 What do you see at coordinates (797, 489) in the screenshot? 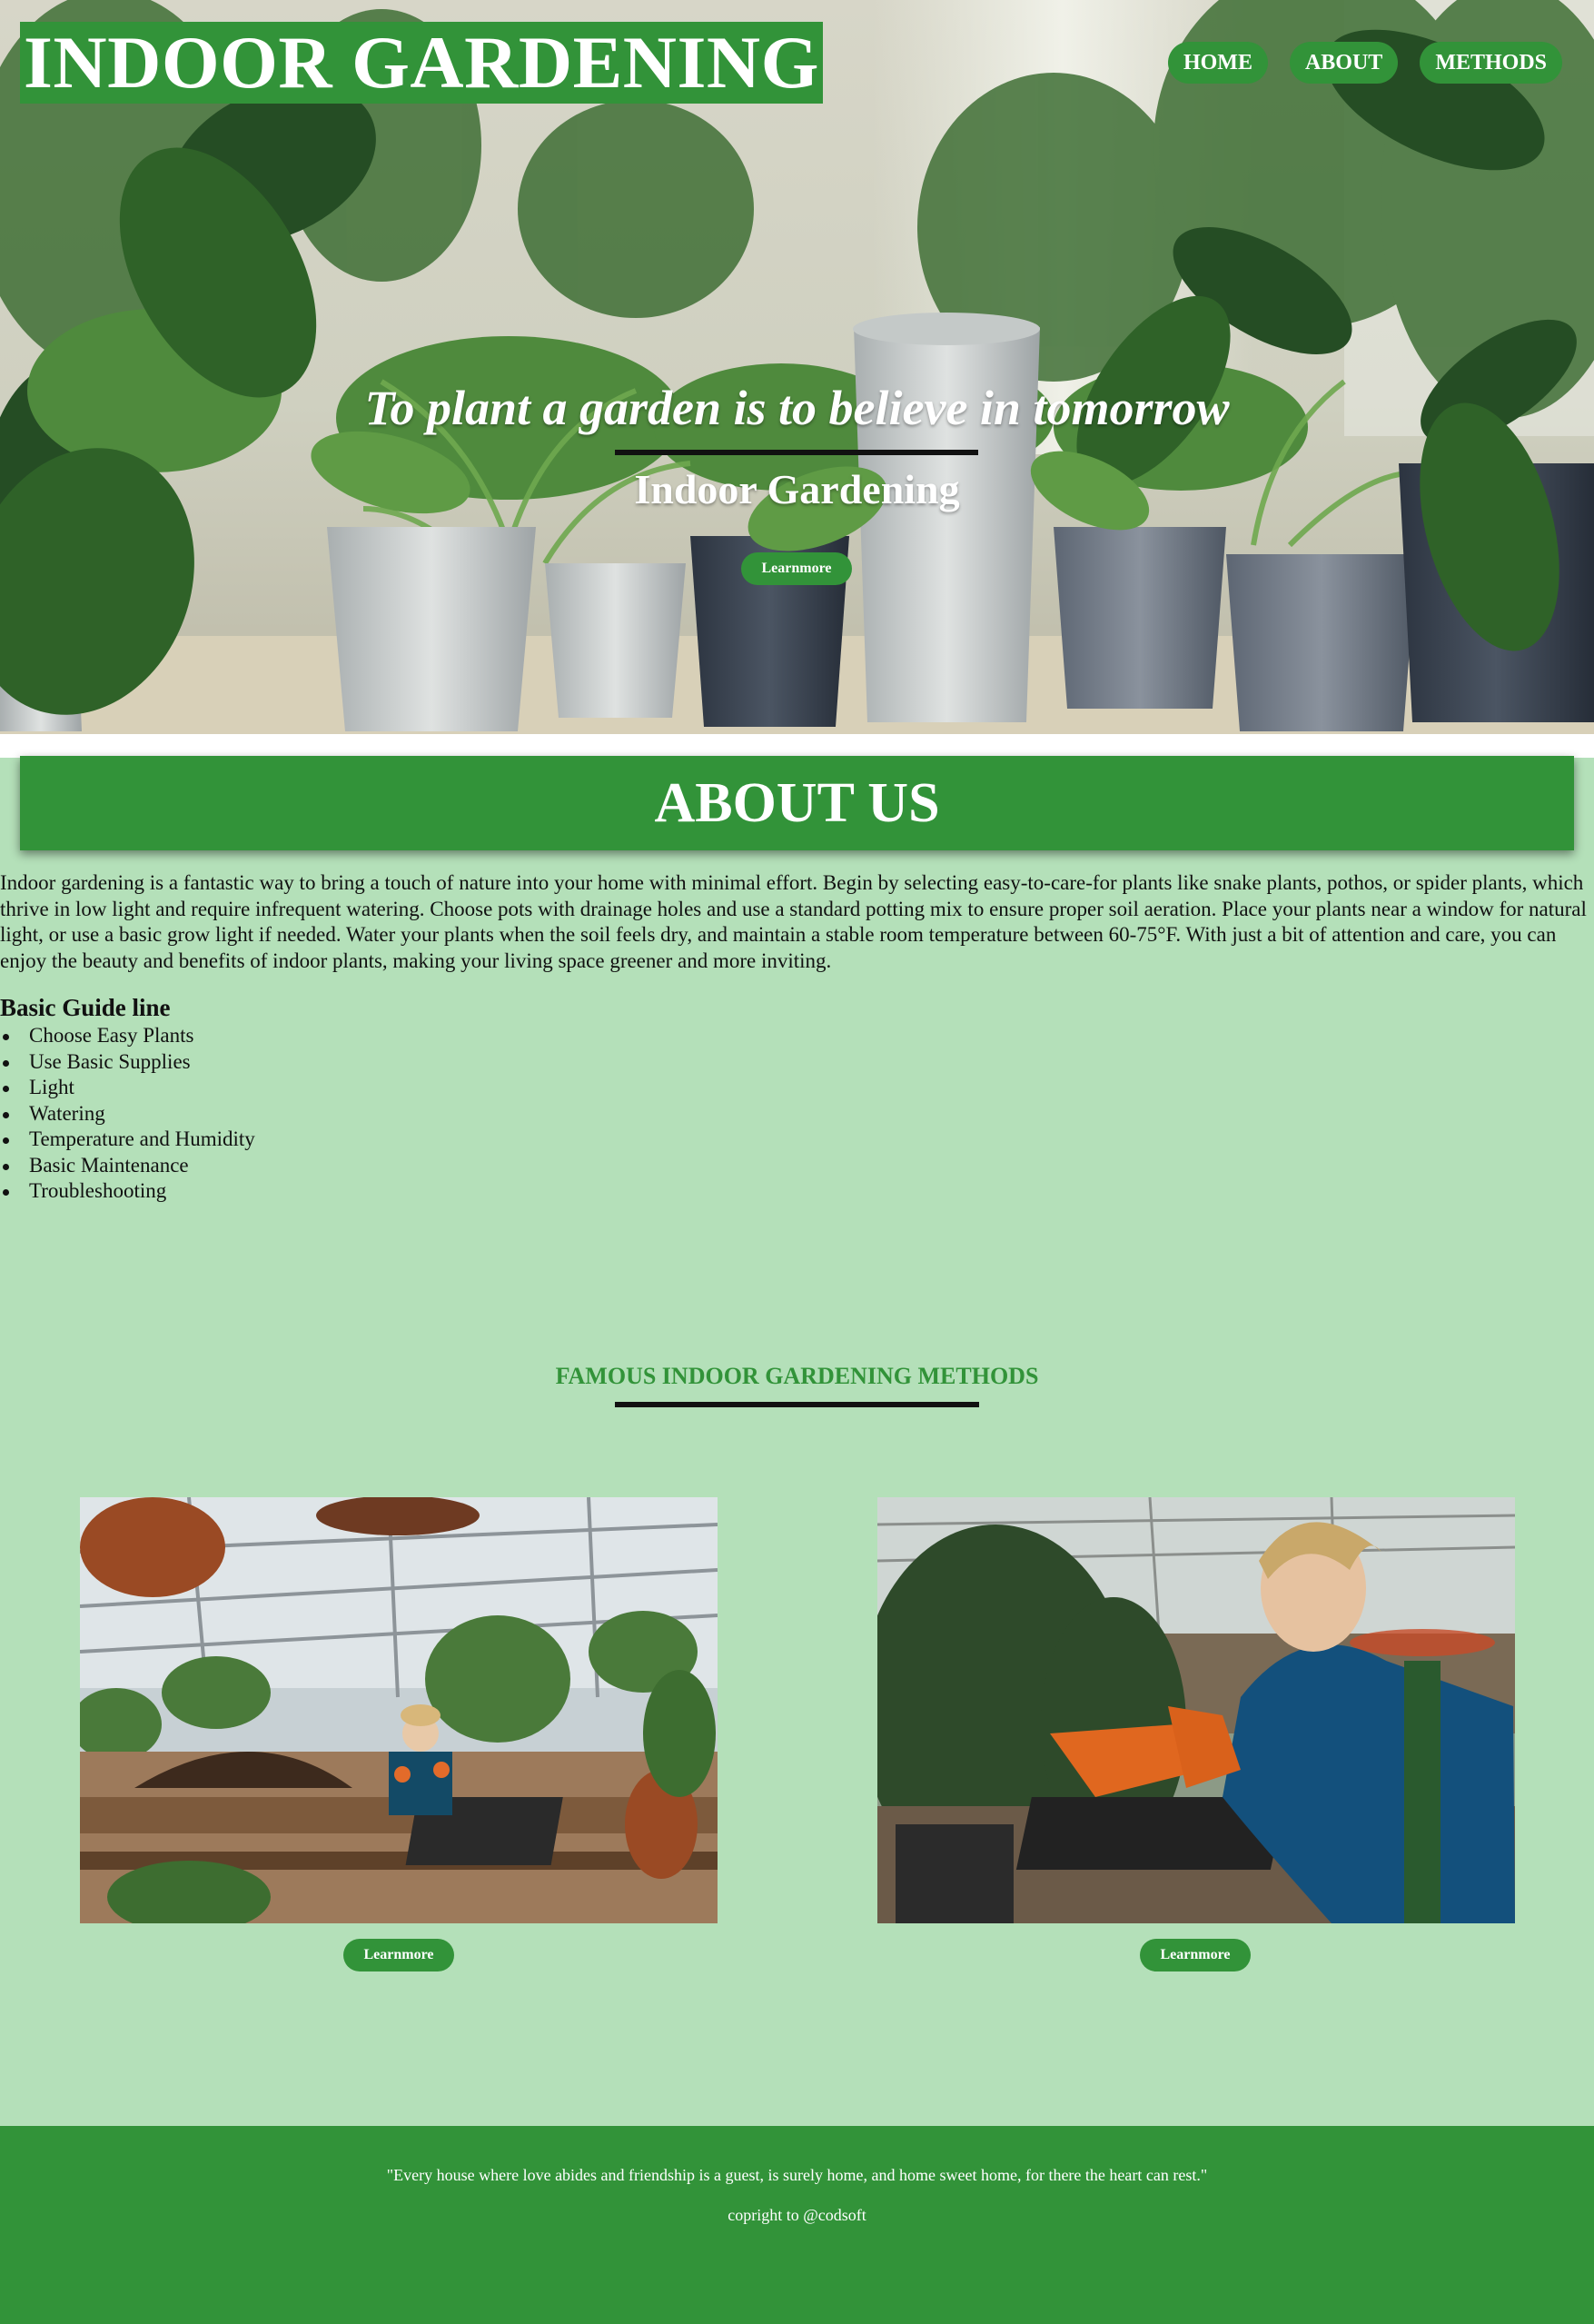
I see `hero-subtitle: Indoor Gardening` at bounding box center [797, 489].